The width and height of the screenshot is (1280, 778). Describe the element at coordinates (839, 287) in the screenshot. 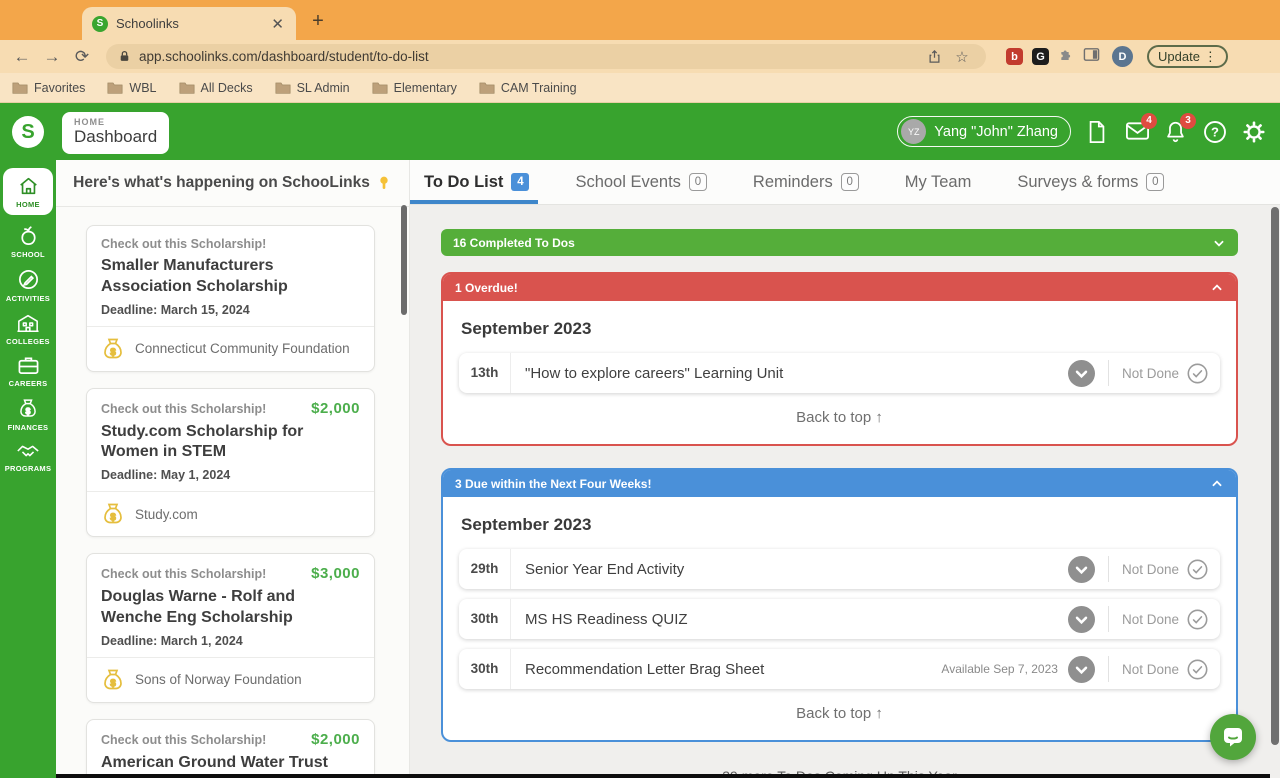

I see `overdue-section-header: 1 Overdue!` at that location.